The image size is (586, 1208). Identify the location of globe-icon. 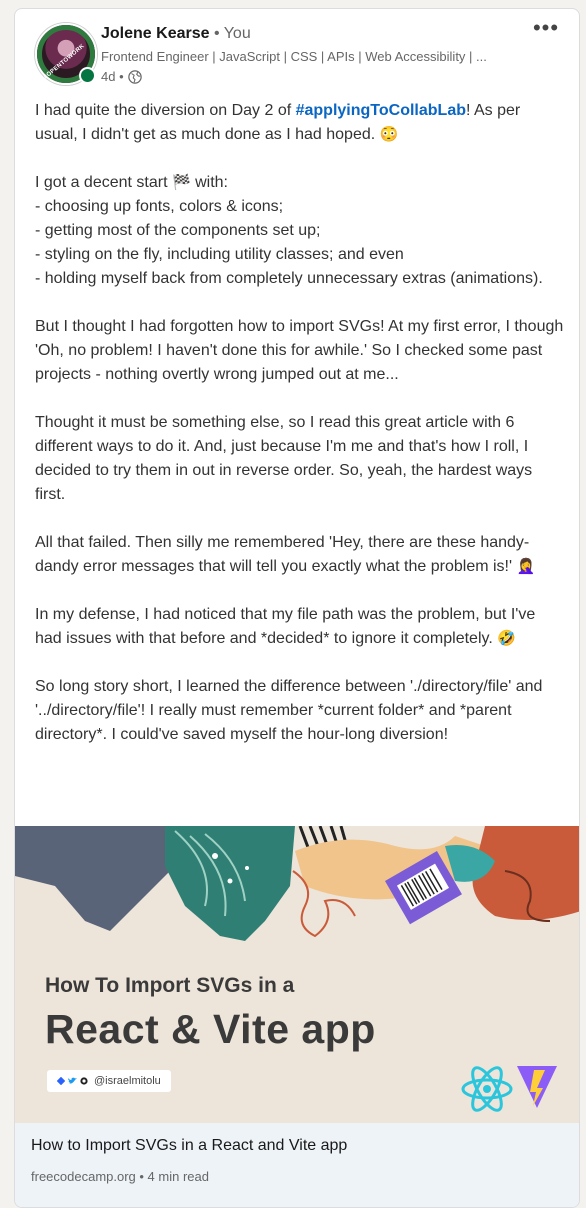
(134, 76).